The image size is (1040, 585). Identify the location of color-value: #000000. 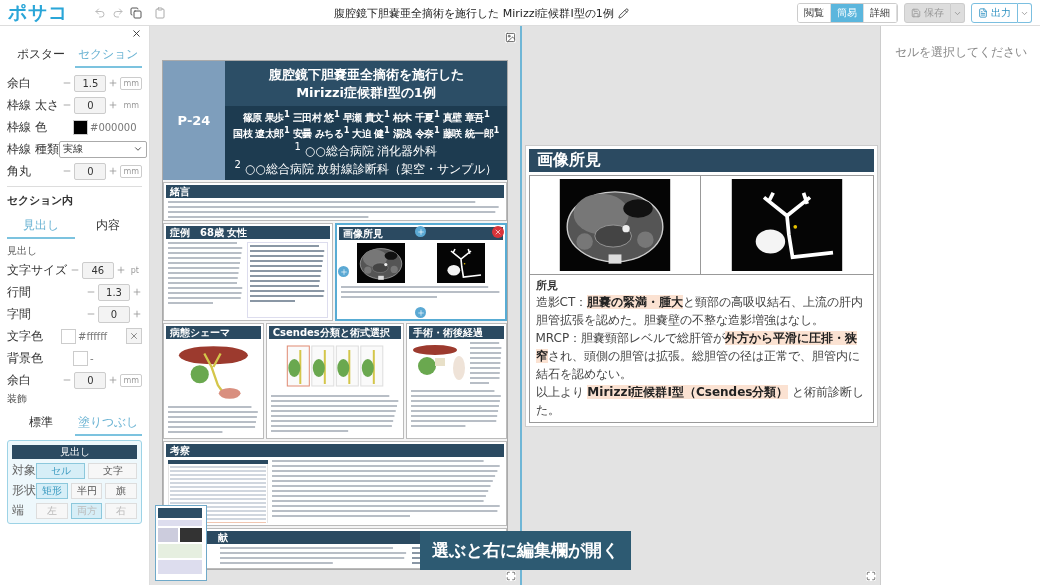
(114, 127).